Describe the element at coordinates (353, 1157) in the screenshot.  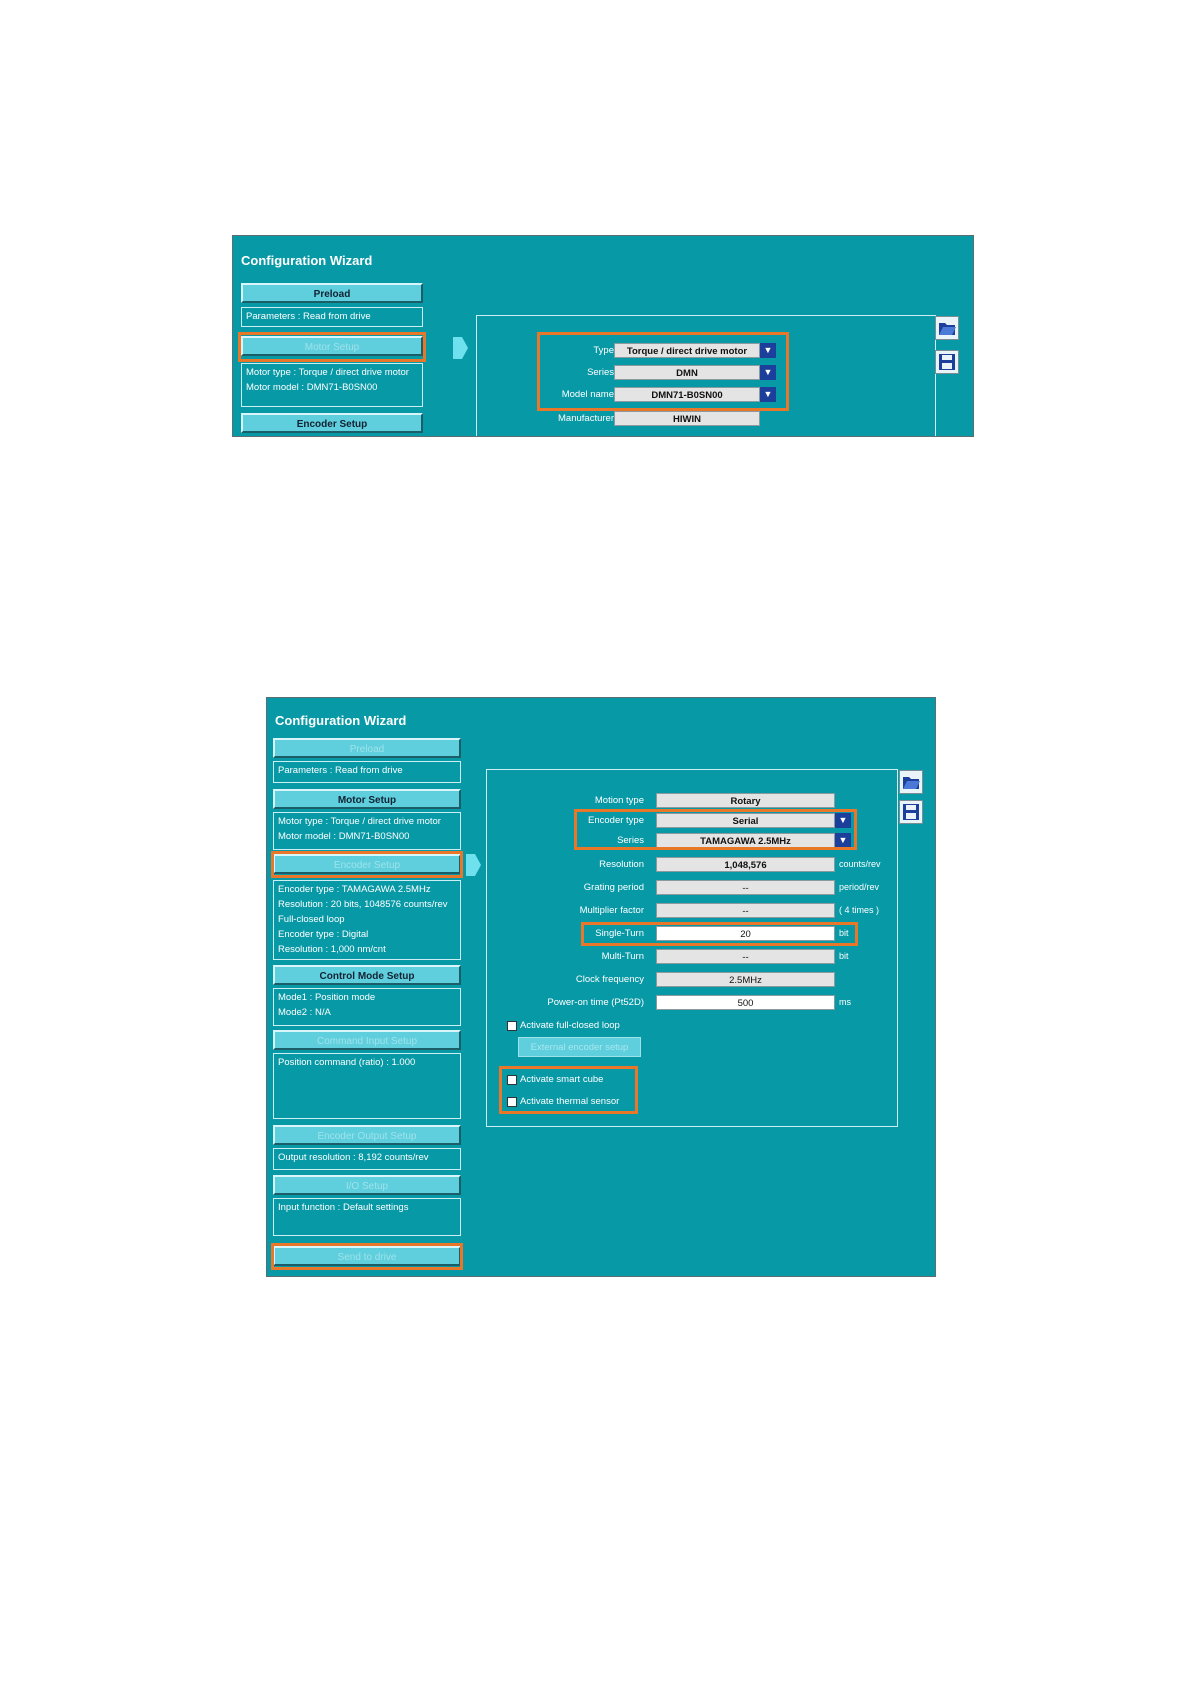
I see `encoder-output-info-line: Output resolution : 8,192 counts/rev` at that location.